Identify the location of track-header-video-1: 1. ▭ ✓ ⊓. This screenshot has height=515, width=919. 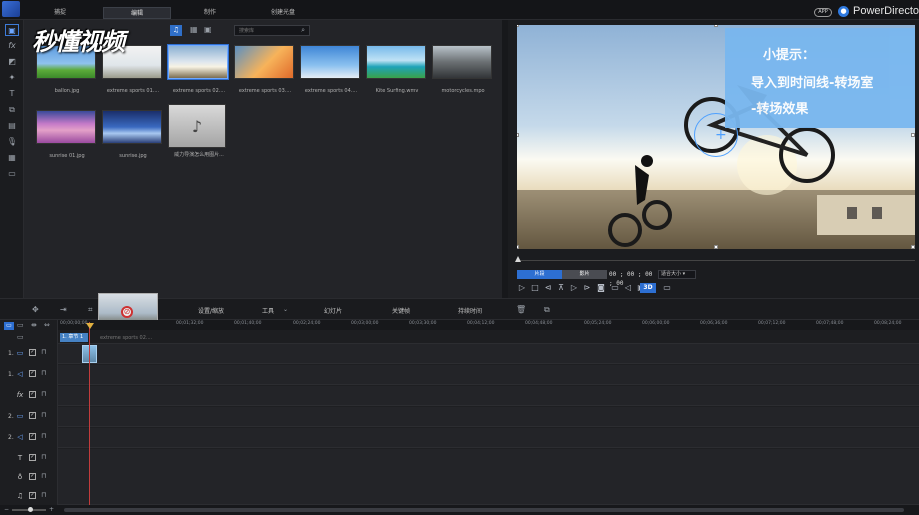
(29, 354).